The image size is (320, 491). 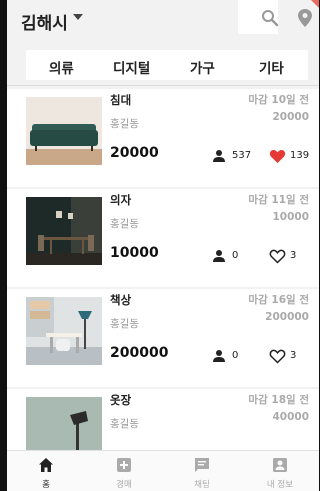 I want to click on nav-profile: 내 정보, so click(x=280, y=471).